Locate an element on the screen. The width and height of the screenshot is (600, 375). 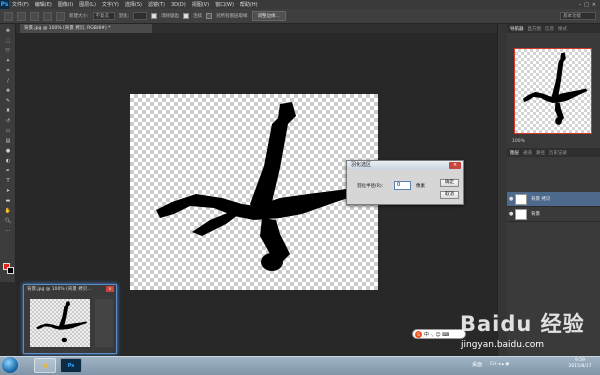
menu-type: 文字(Y) is located at coordinates (110, 4).